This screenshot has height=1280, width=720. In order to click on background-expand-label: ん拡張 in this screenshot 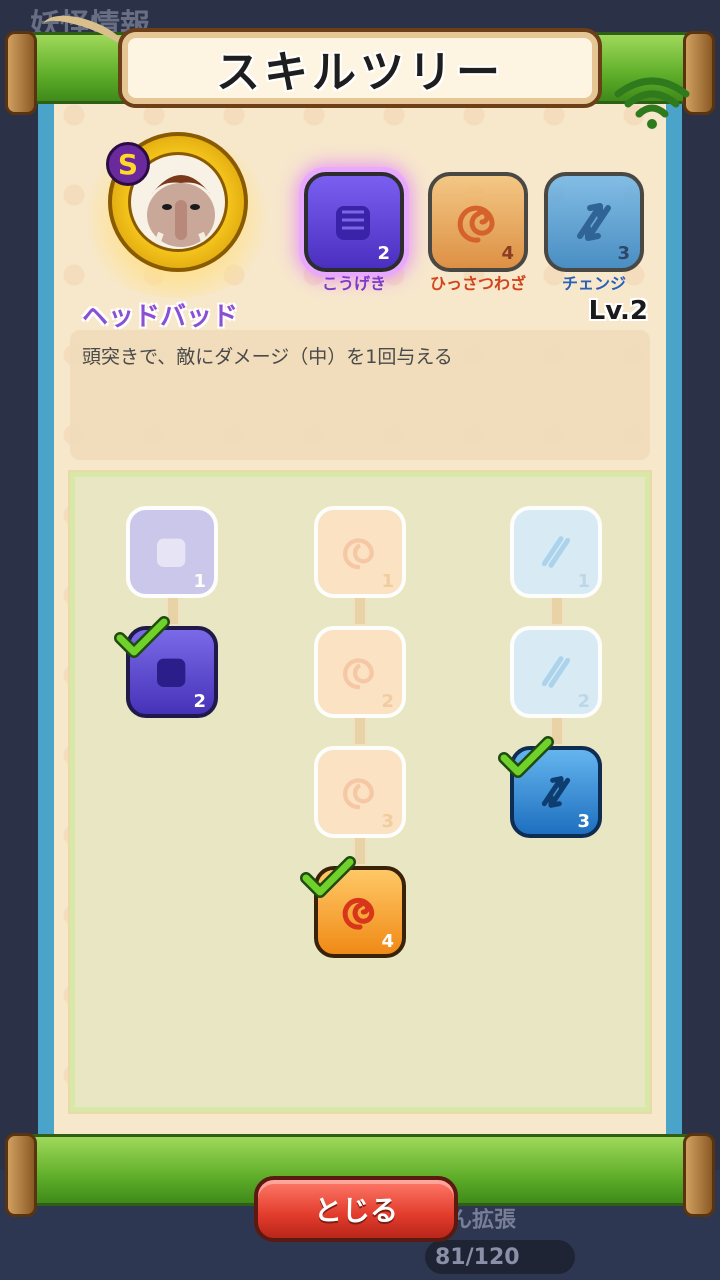, I will do `click(483, 1220)`.